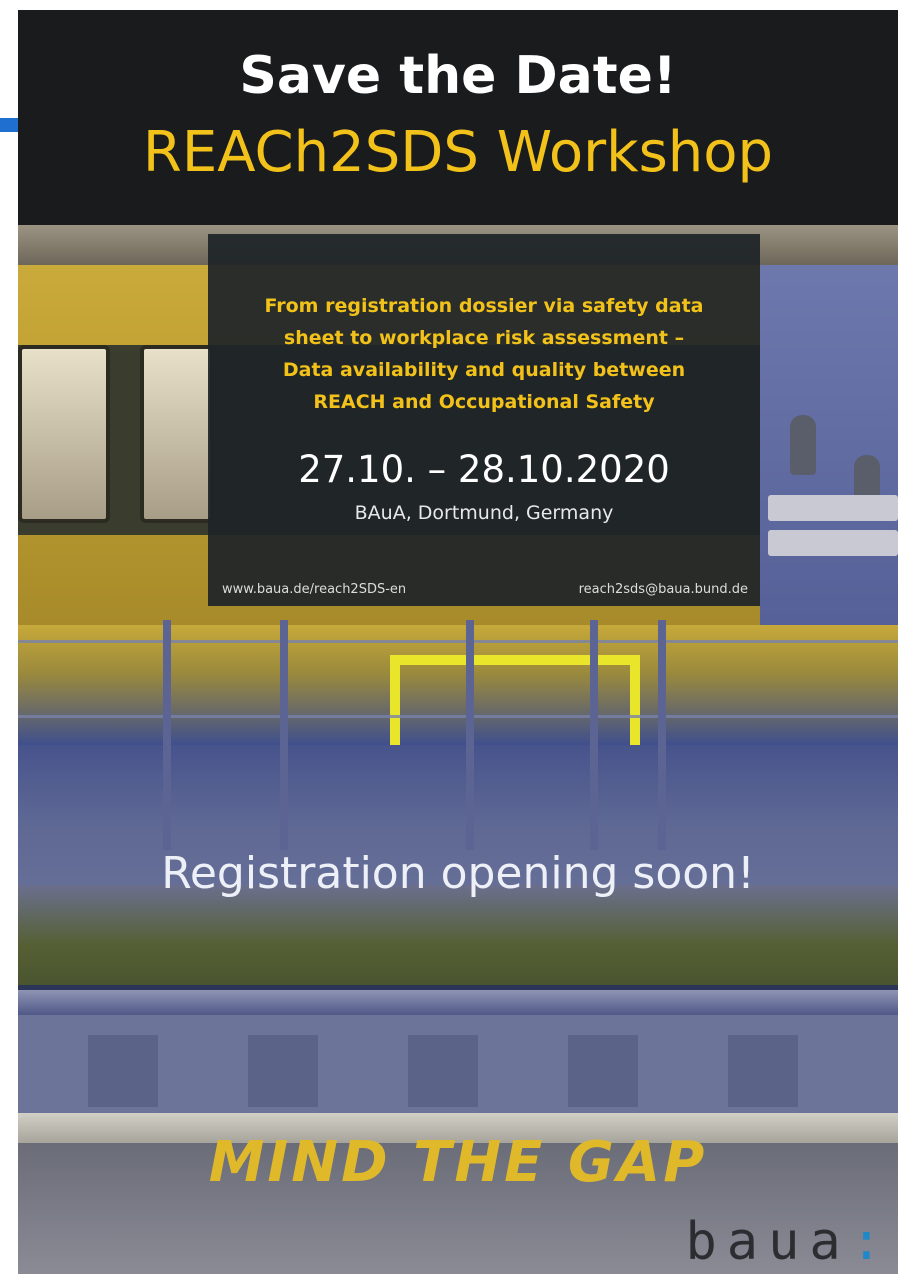 The height and width of the screenshot is (1278, 898). I want to click on event-url-link: www.baua.de/reach2SDS-en, so click(314, 589).